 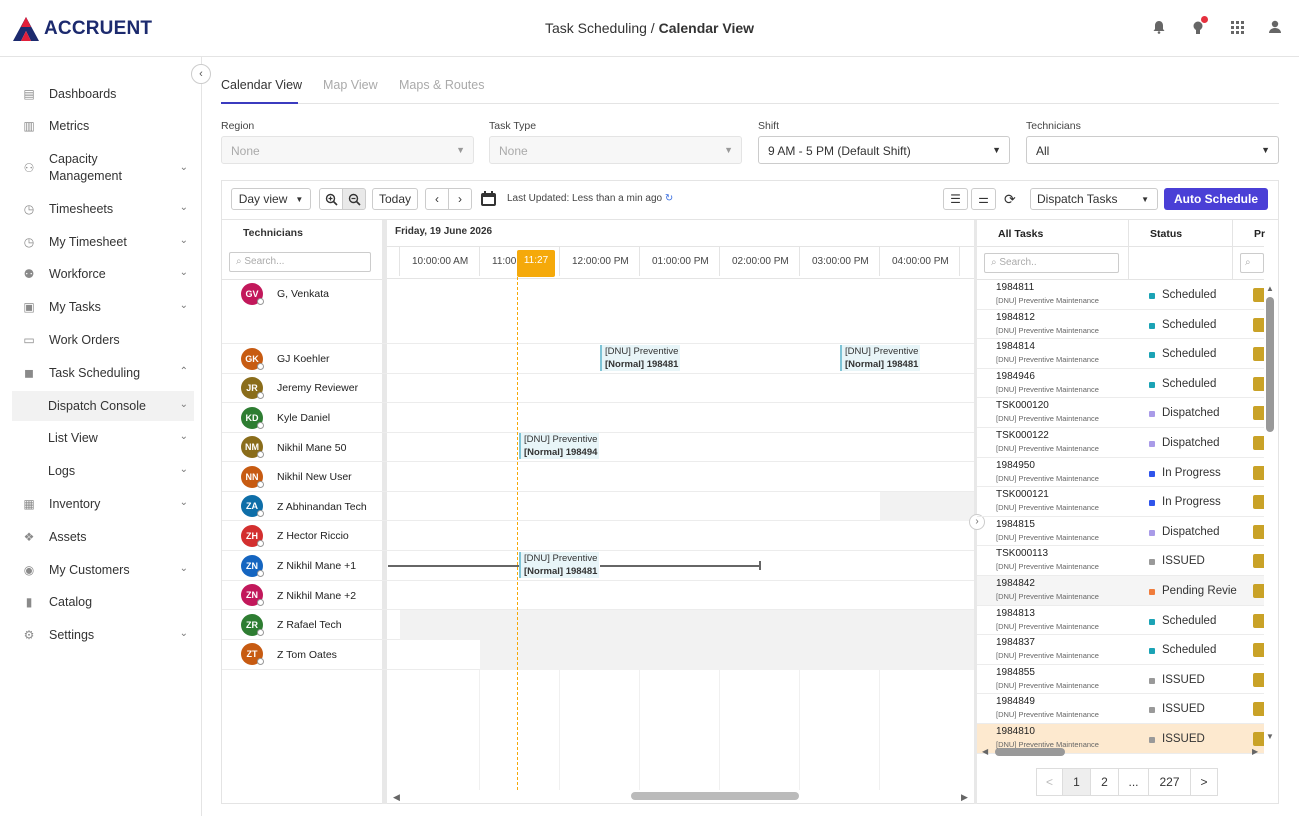 I want to click on tab-maps-routes: Maps & Routes, so click(x=441, y=85).